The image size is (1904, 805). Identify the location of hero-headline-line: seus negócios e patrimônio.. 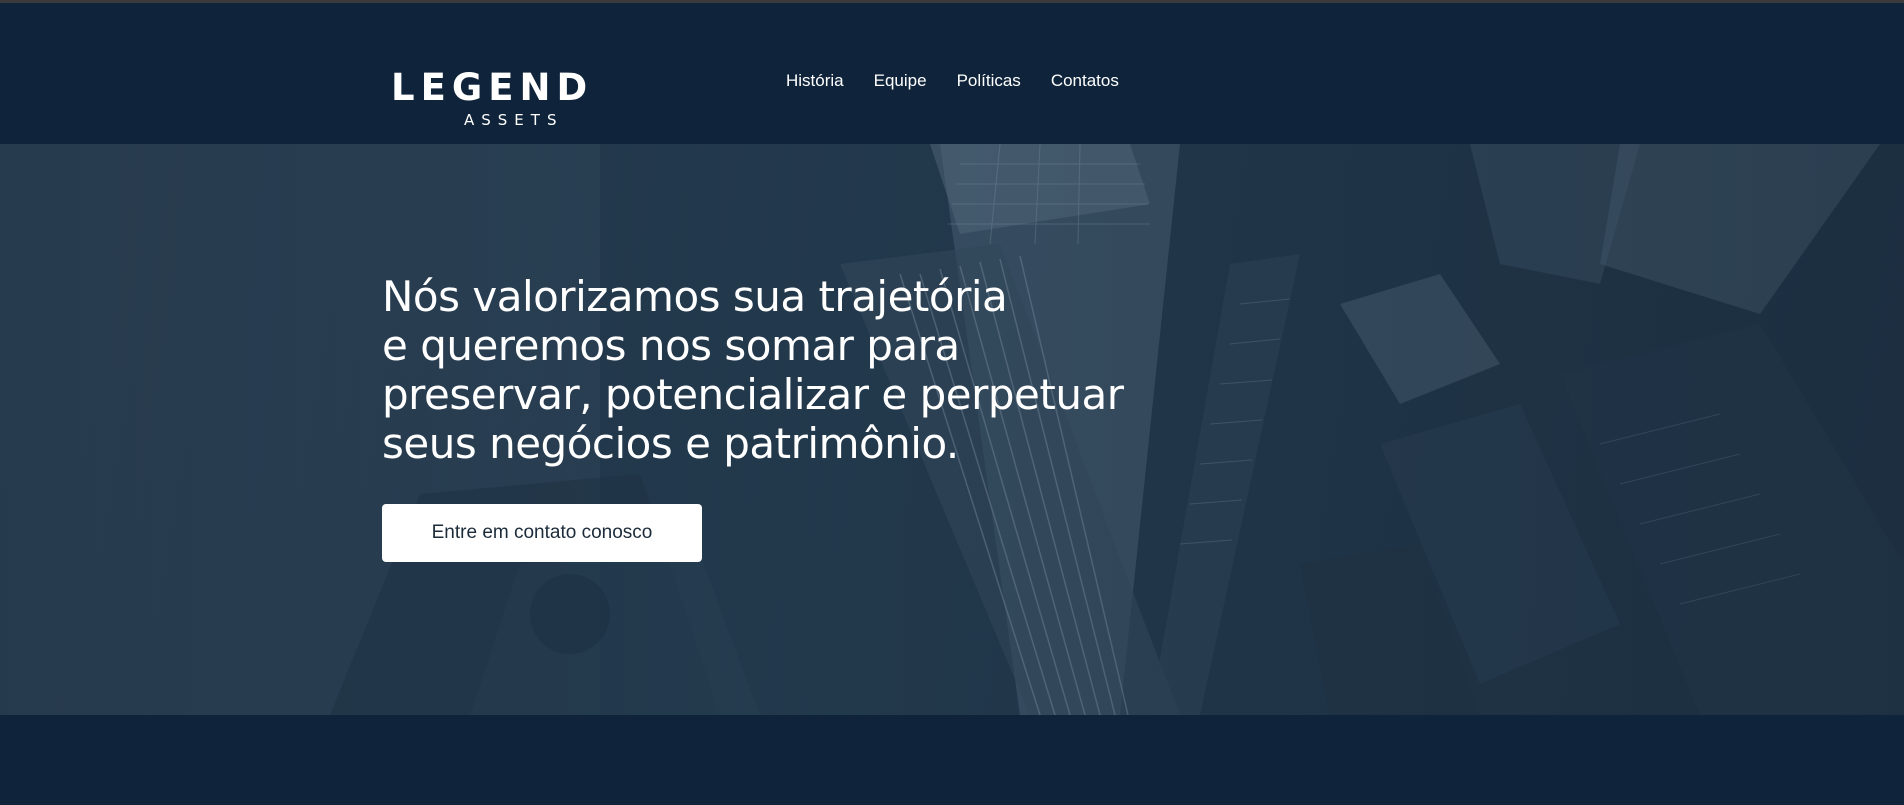
(670, 443).